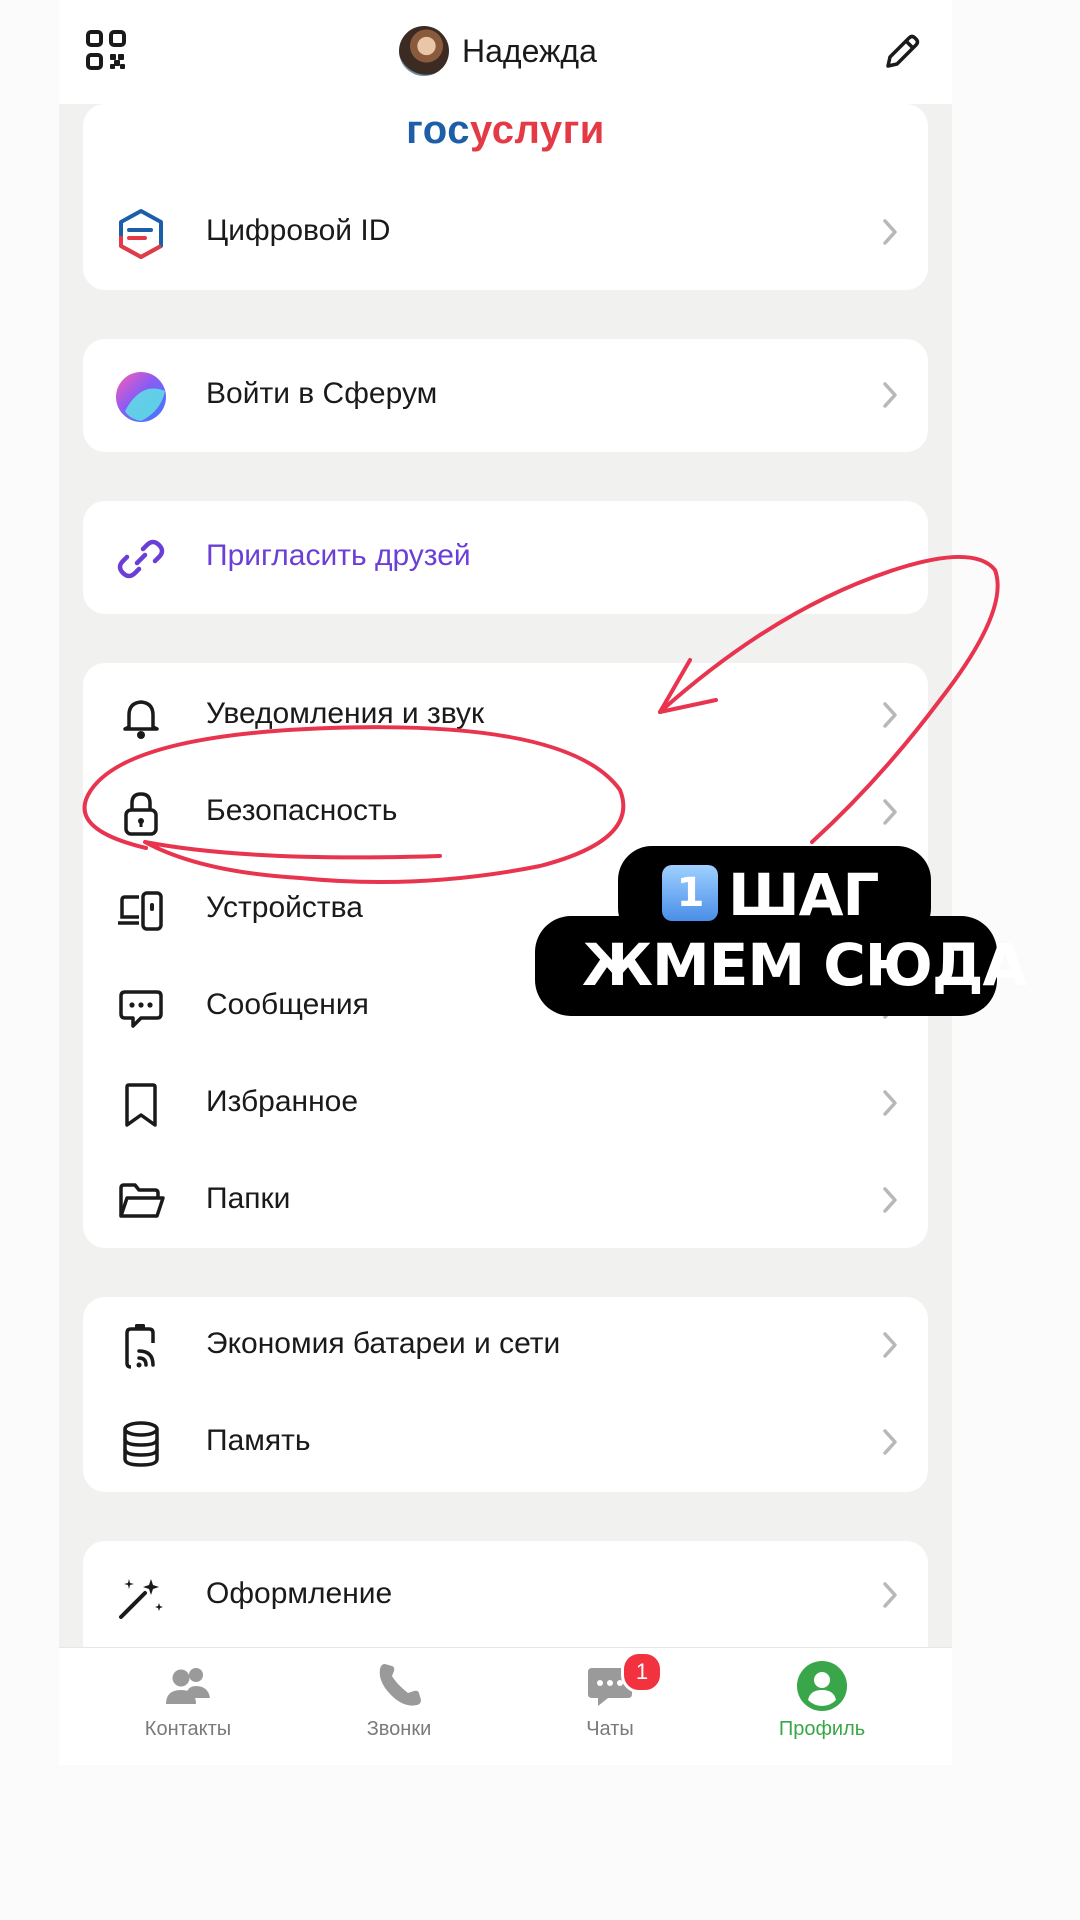 The height and width of the screenshot is (1920, 1080). What do you see at coordinates (345, 713) in the screenshot?
I see `notifications-label: Уведомления и звук` at bounding box center [345, 713].